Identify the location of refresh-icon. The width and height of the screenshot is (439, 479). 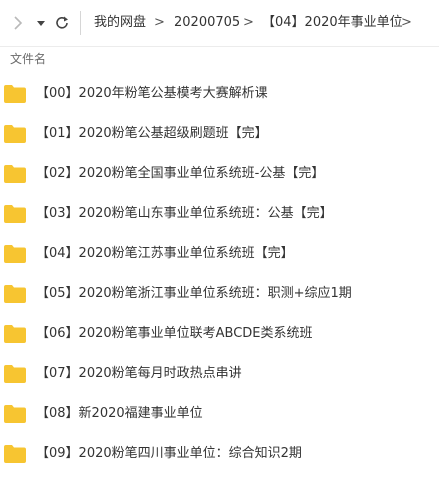
(62, 22).